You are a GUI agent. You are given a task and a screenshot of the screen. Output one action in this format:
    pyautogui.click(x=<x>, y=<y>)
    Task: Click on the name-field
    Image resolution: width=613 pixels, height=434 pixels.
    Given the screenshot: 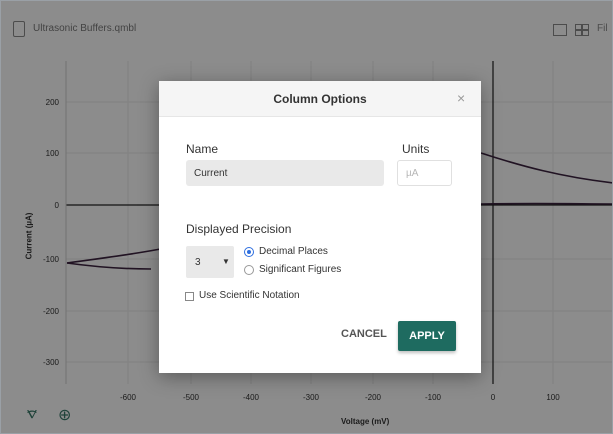 What is the action you would take?
    pyautogui.click(x=285, y=173)
    